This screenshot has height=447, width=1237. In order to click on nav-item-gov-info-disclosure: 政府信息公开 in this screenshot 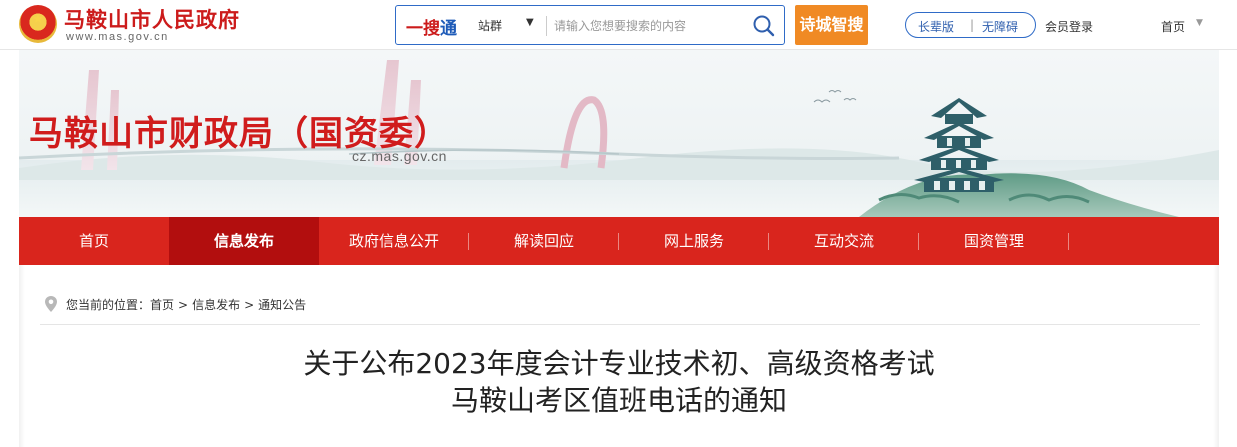, I will do `click(394, 241)`.